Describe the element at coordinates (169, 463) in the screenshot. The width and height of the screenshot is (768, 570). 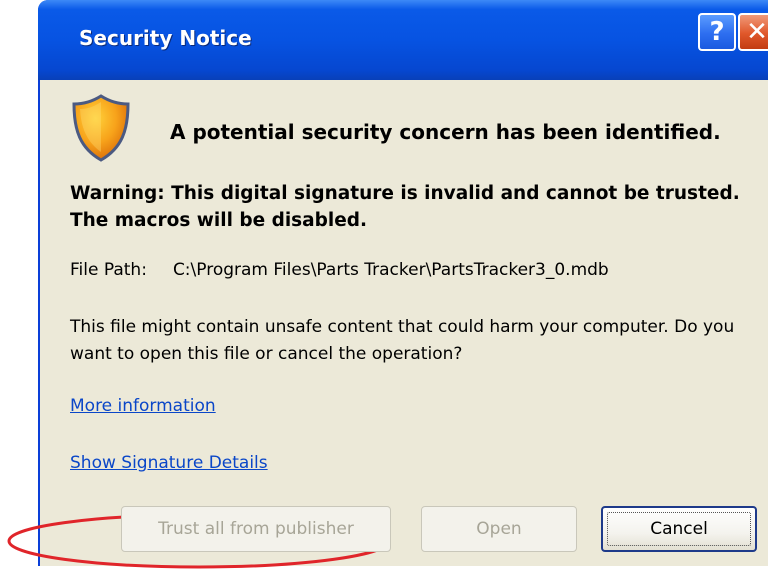
I see `show-signature-details-link: Show Signature Details` at that location.